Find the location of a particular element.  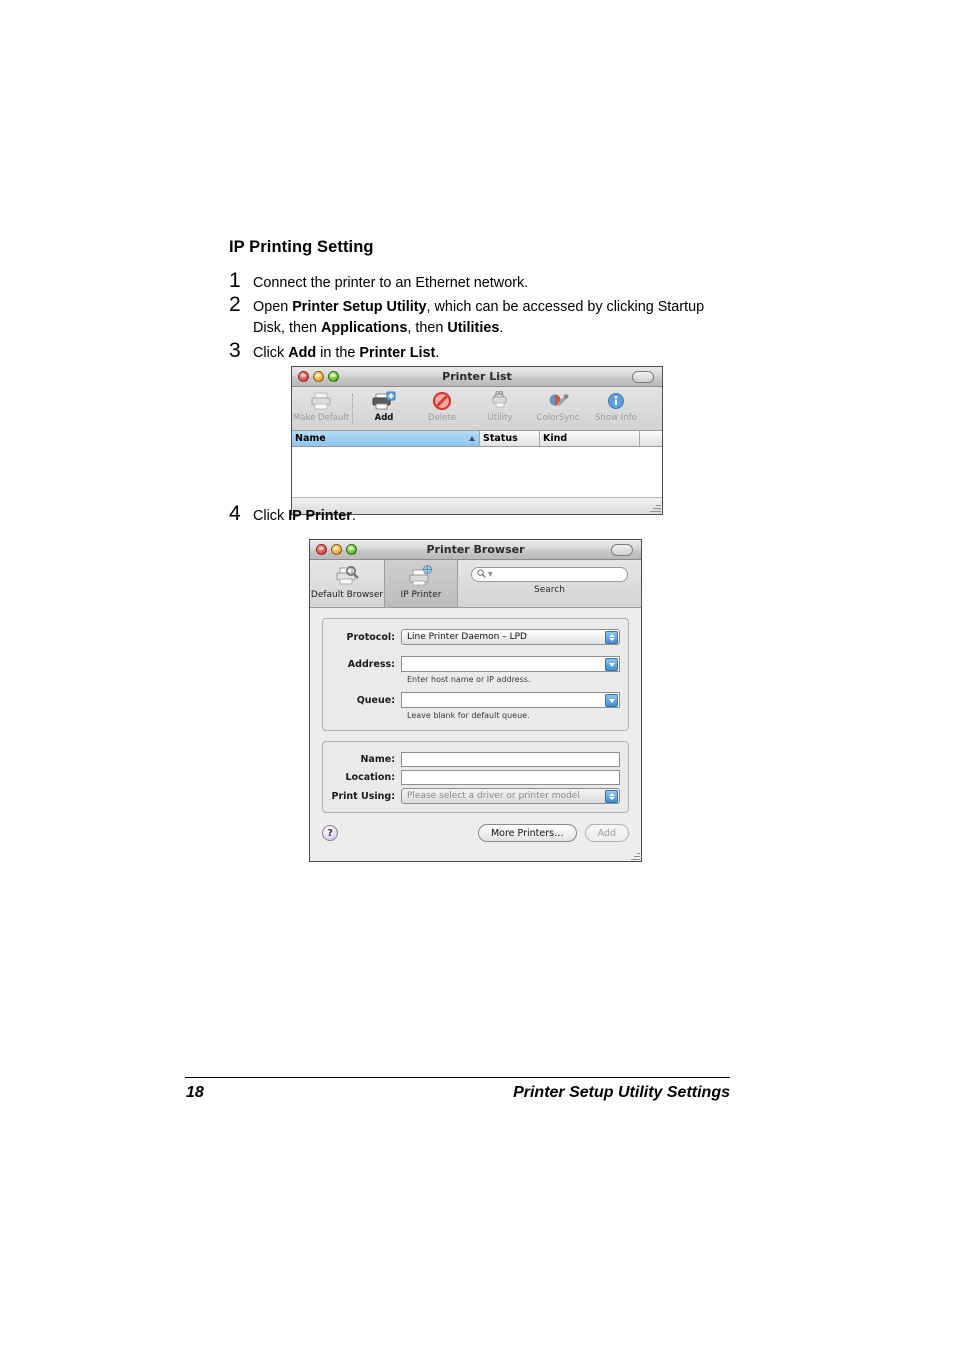

printer-list-column-headers: Name Status Kind is located at coordinates (477, 439).